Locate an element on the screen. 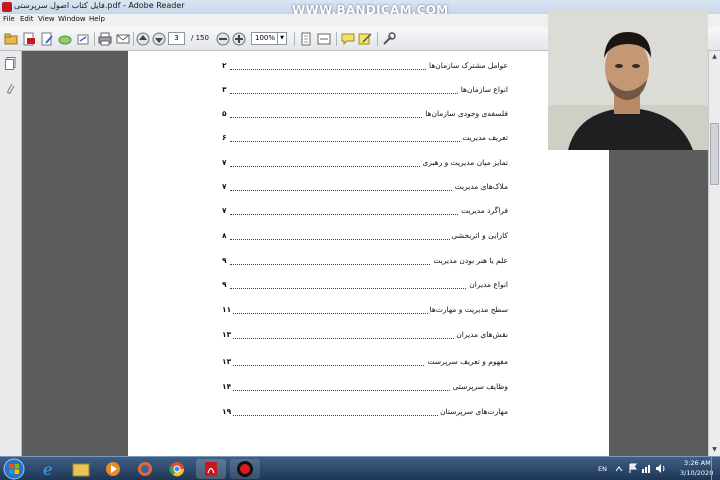 The width and height of the screenshot is (720, 480). tools-icon is located at coordinates (389, 39).